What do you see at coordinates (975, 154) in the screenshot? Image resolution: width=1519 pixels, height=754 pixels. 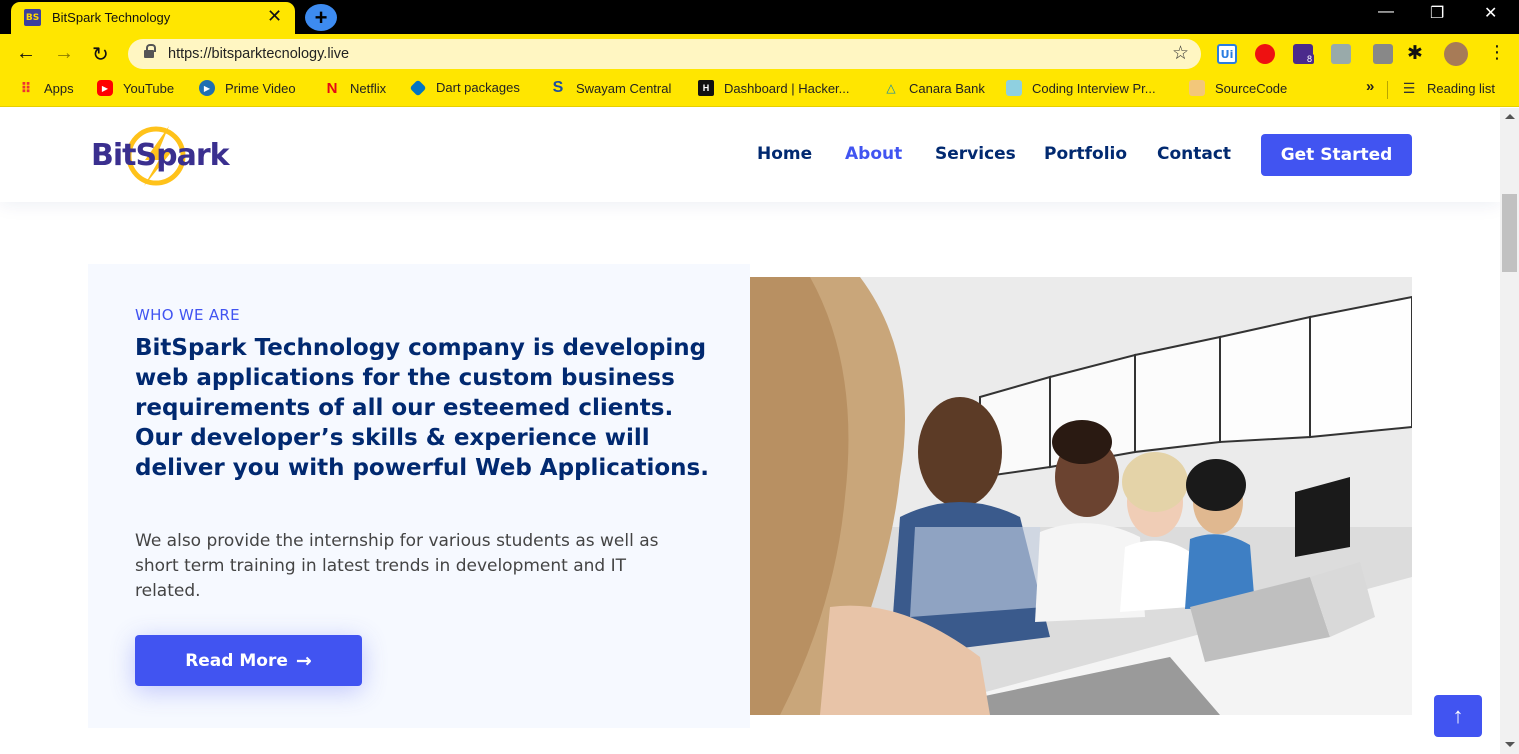 I see `nav-services: Services` at bounding box center [975, 154].